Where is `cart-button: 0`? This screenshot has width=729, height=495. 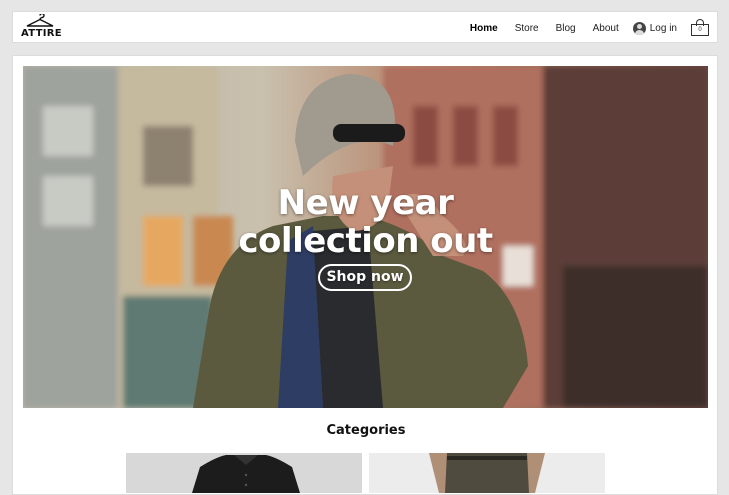
cart-button: 0 is located at coordinates (700, 28).